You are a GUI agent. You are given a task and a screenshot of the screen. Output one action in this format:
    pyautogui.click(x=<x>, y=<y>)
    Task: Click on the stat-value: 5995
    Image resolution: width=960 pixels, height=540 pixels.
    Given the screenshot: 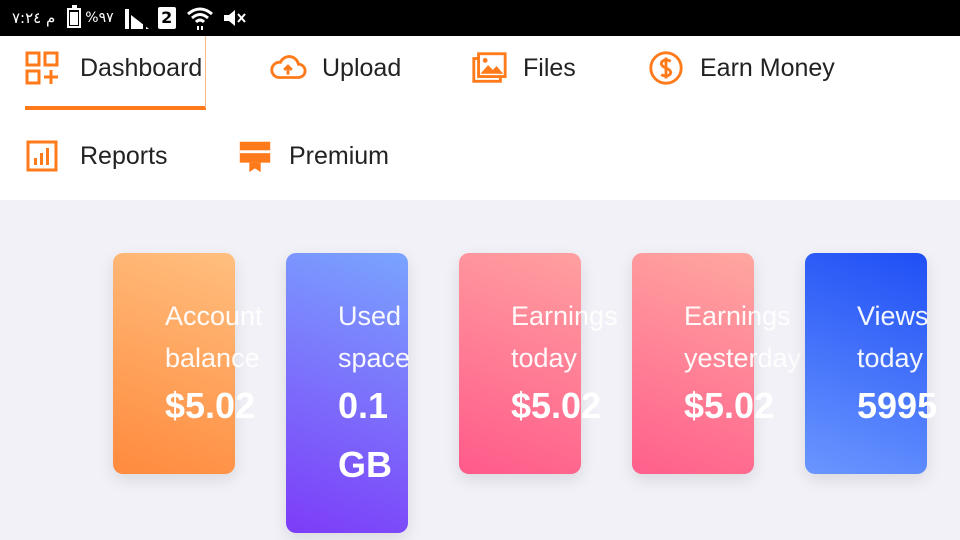 What is the action you would take?
    pyautogui.click(x=897, y=405)
    